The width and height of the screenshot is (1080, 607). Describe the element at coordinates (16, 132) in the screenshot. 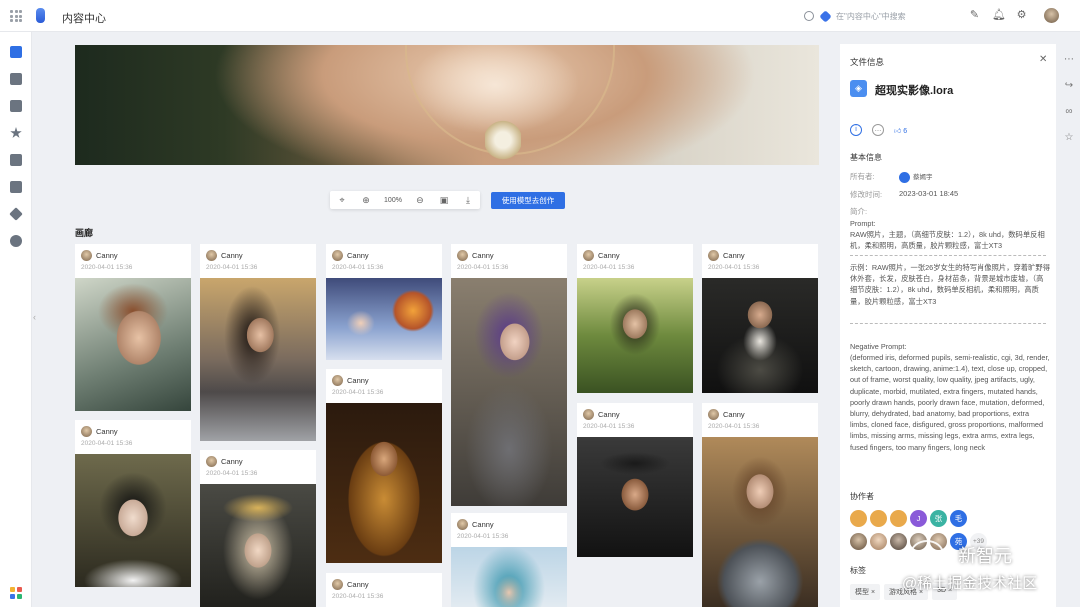

I see `star-icon` at that location.